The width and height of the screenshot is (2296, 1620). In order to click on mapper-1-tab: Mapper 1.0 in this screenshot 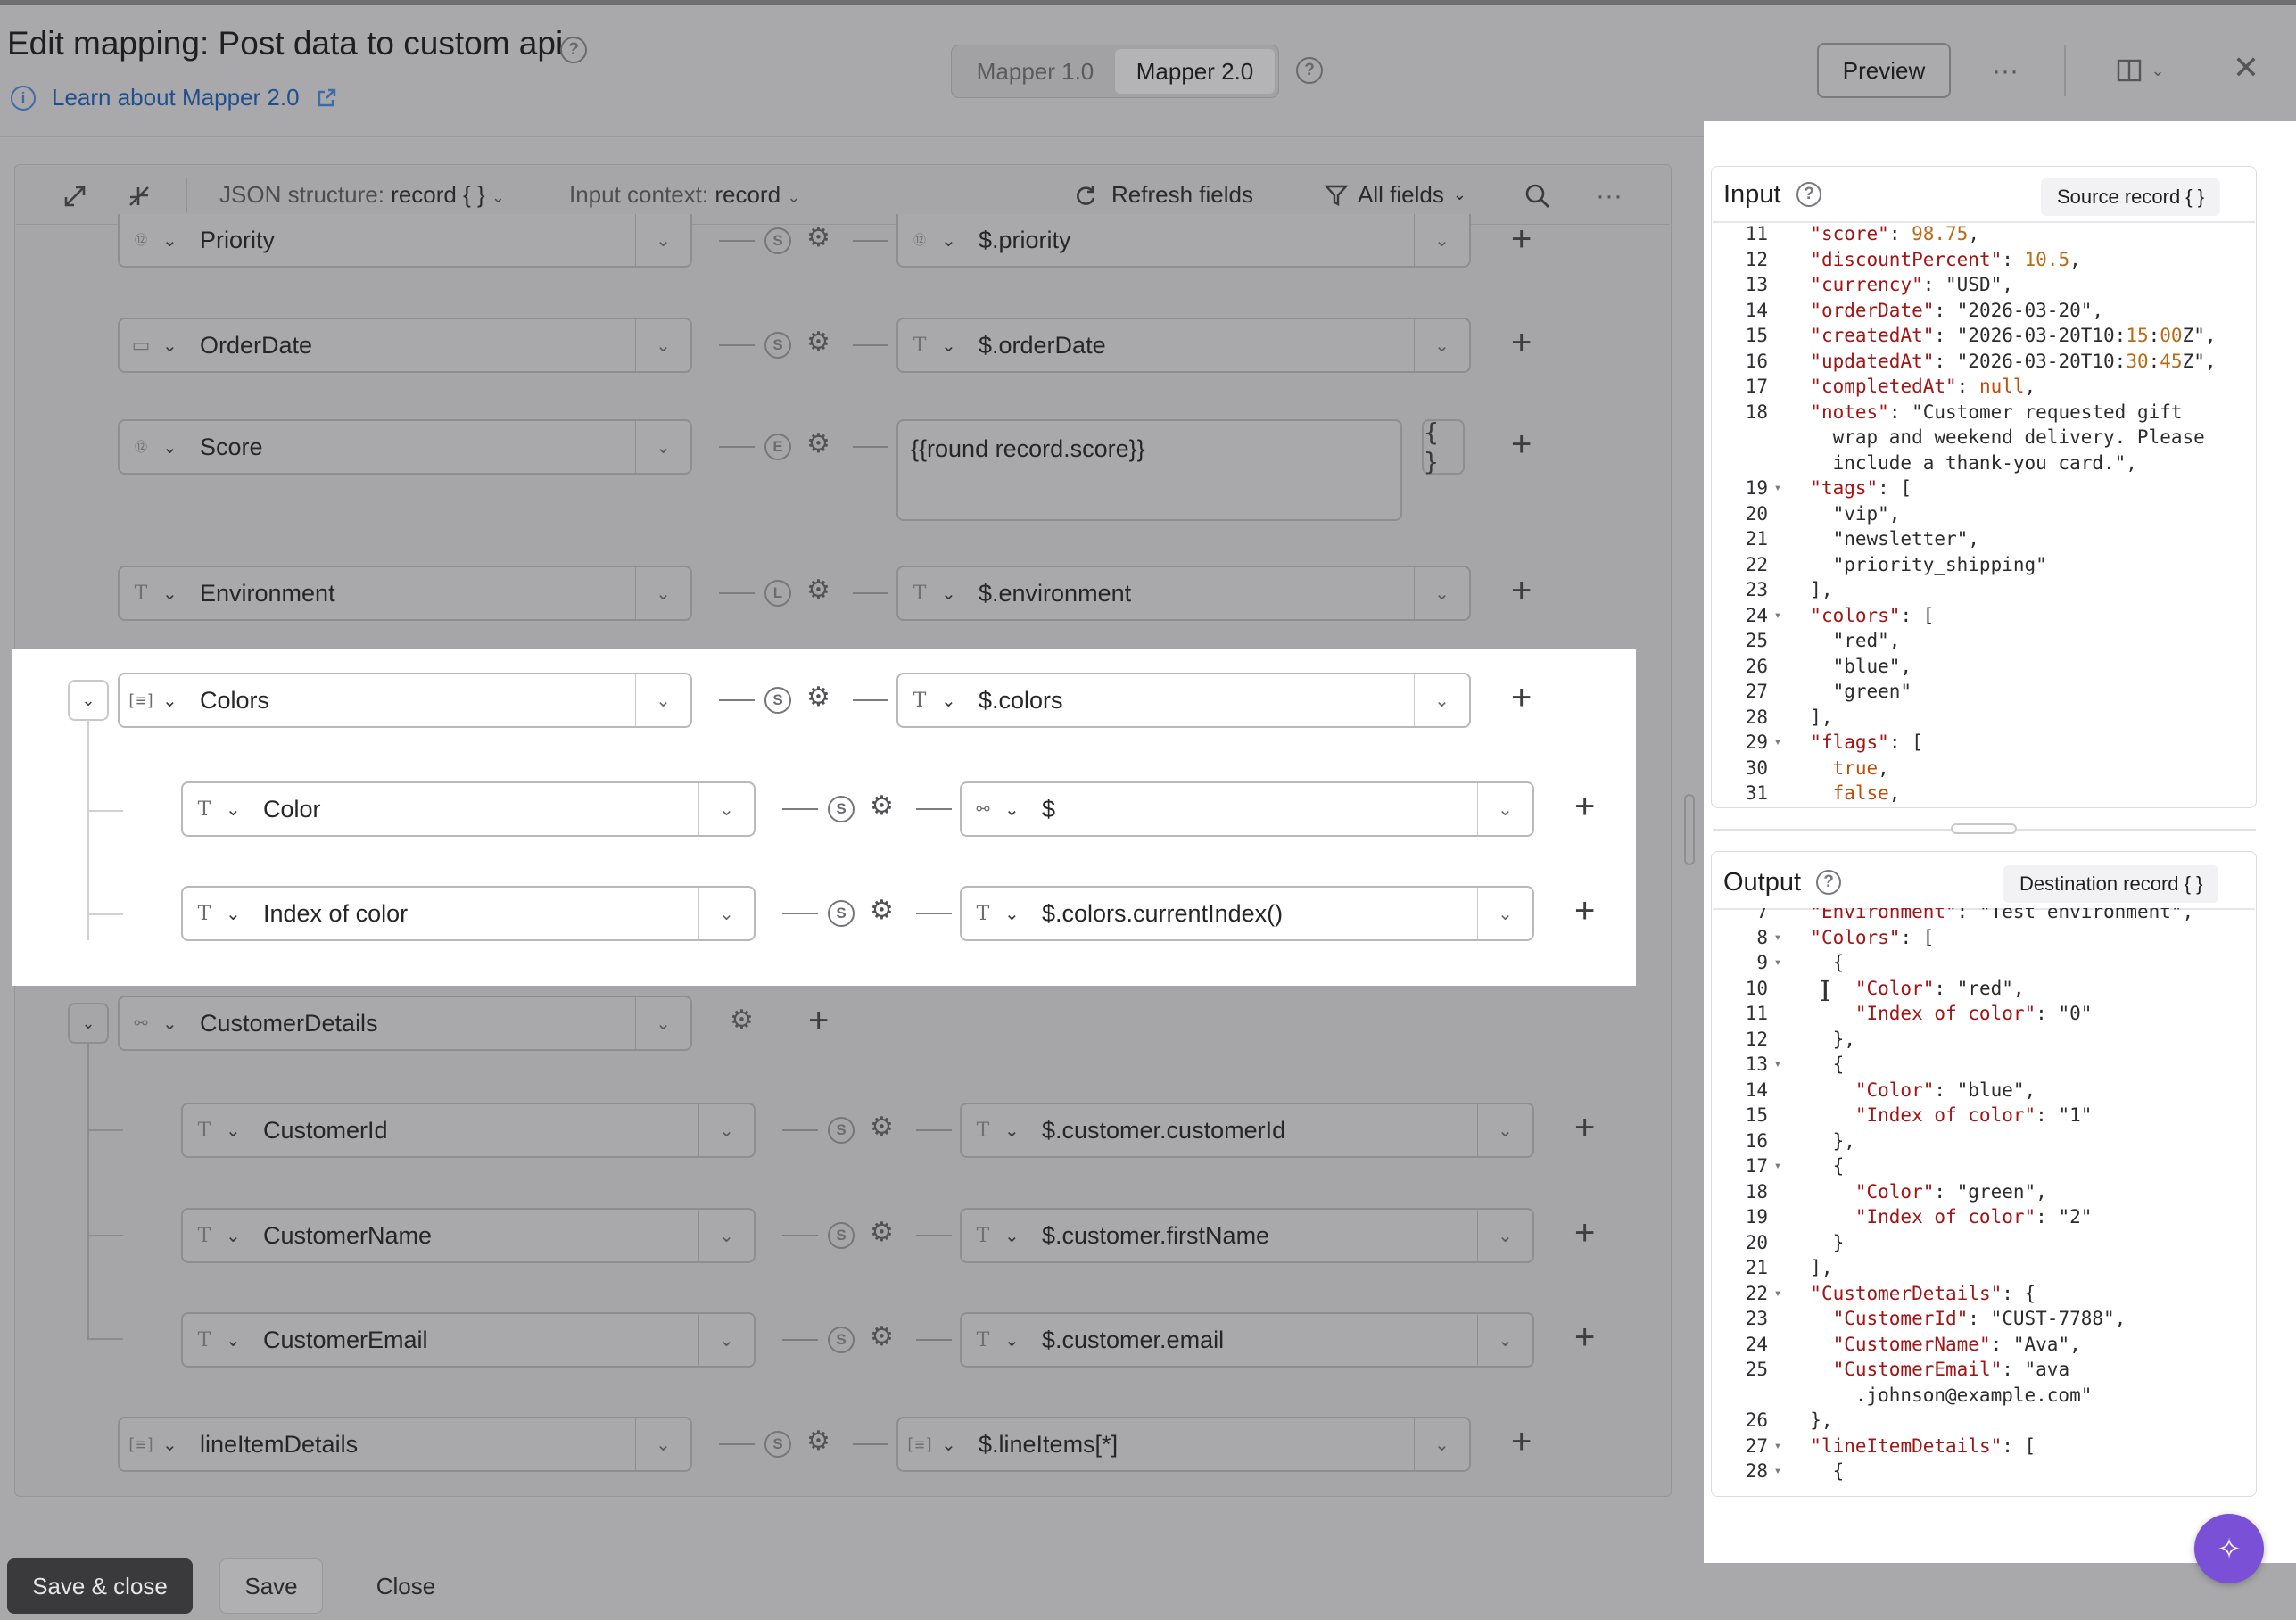, I will do `click(1035, 71)`.